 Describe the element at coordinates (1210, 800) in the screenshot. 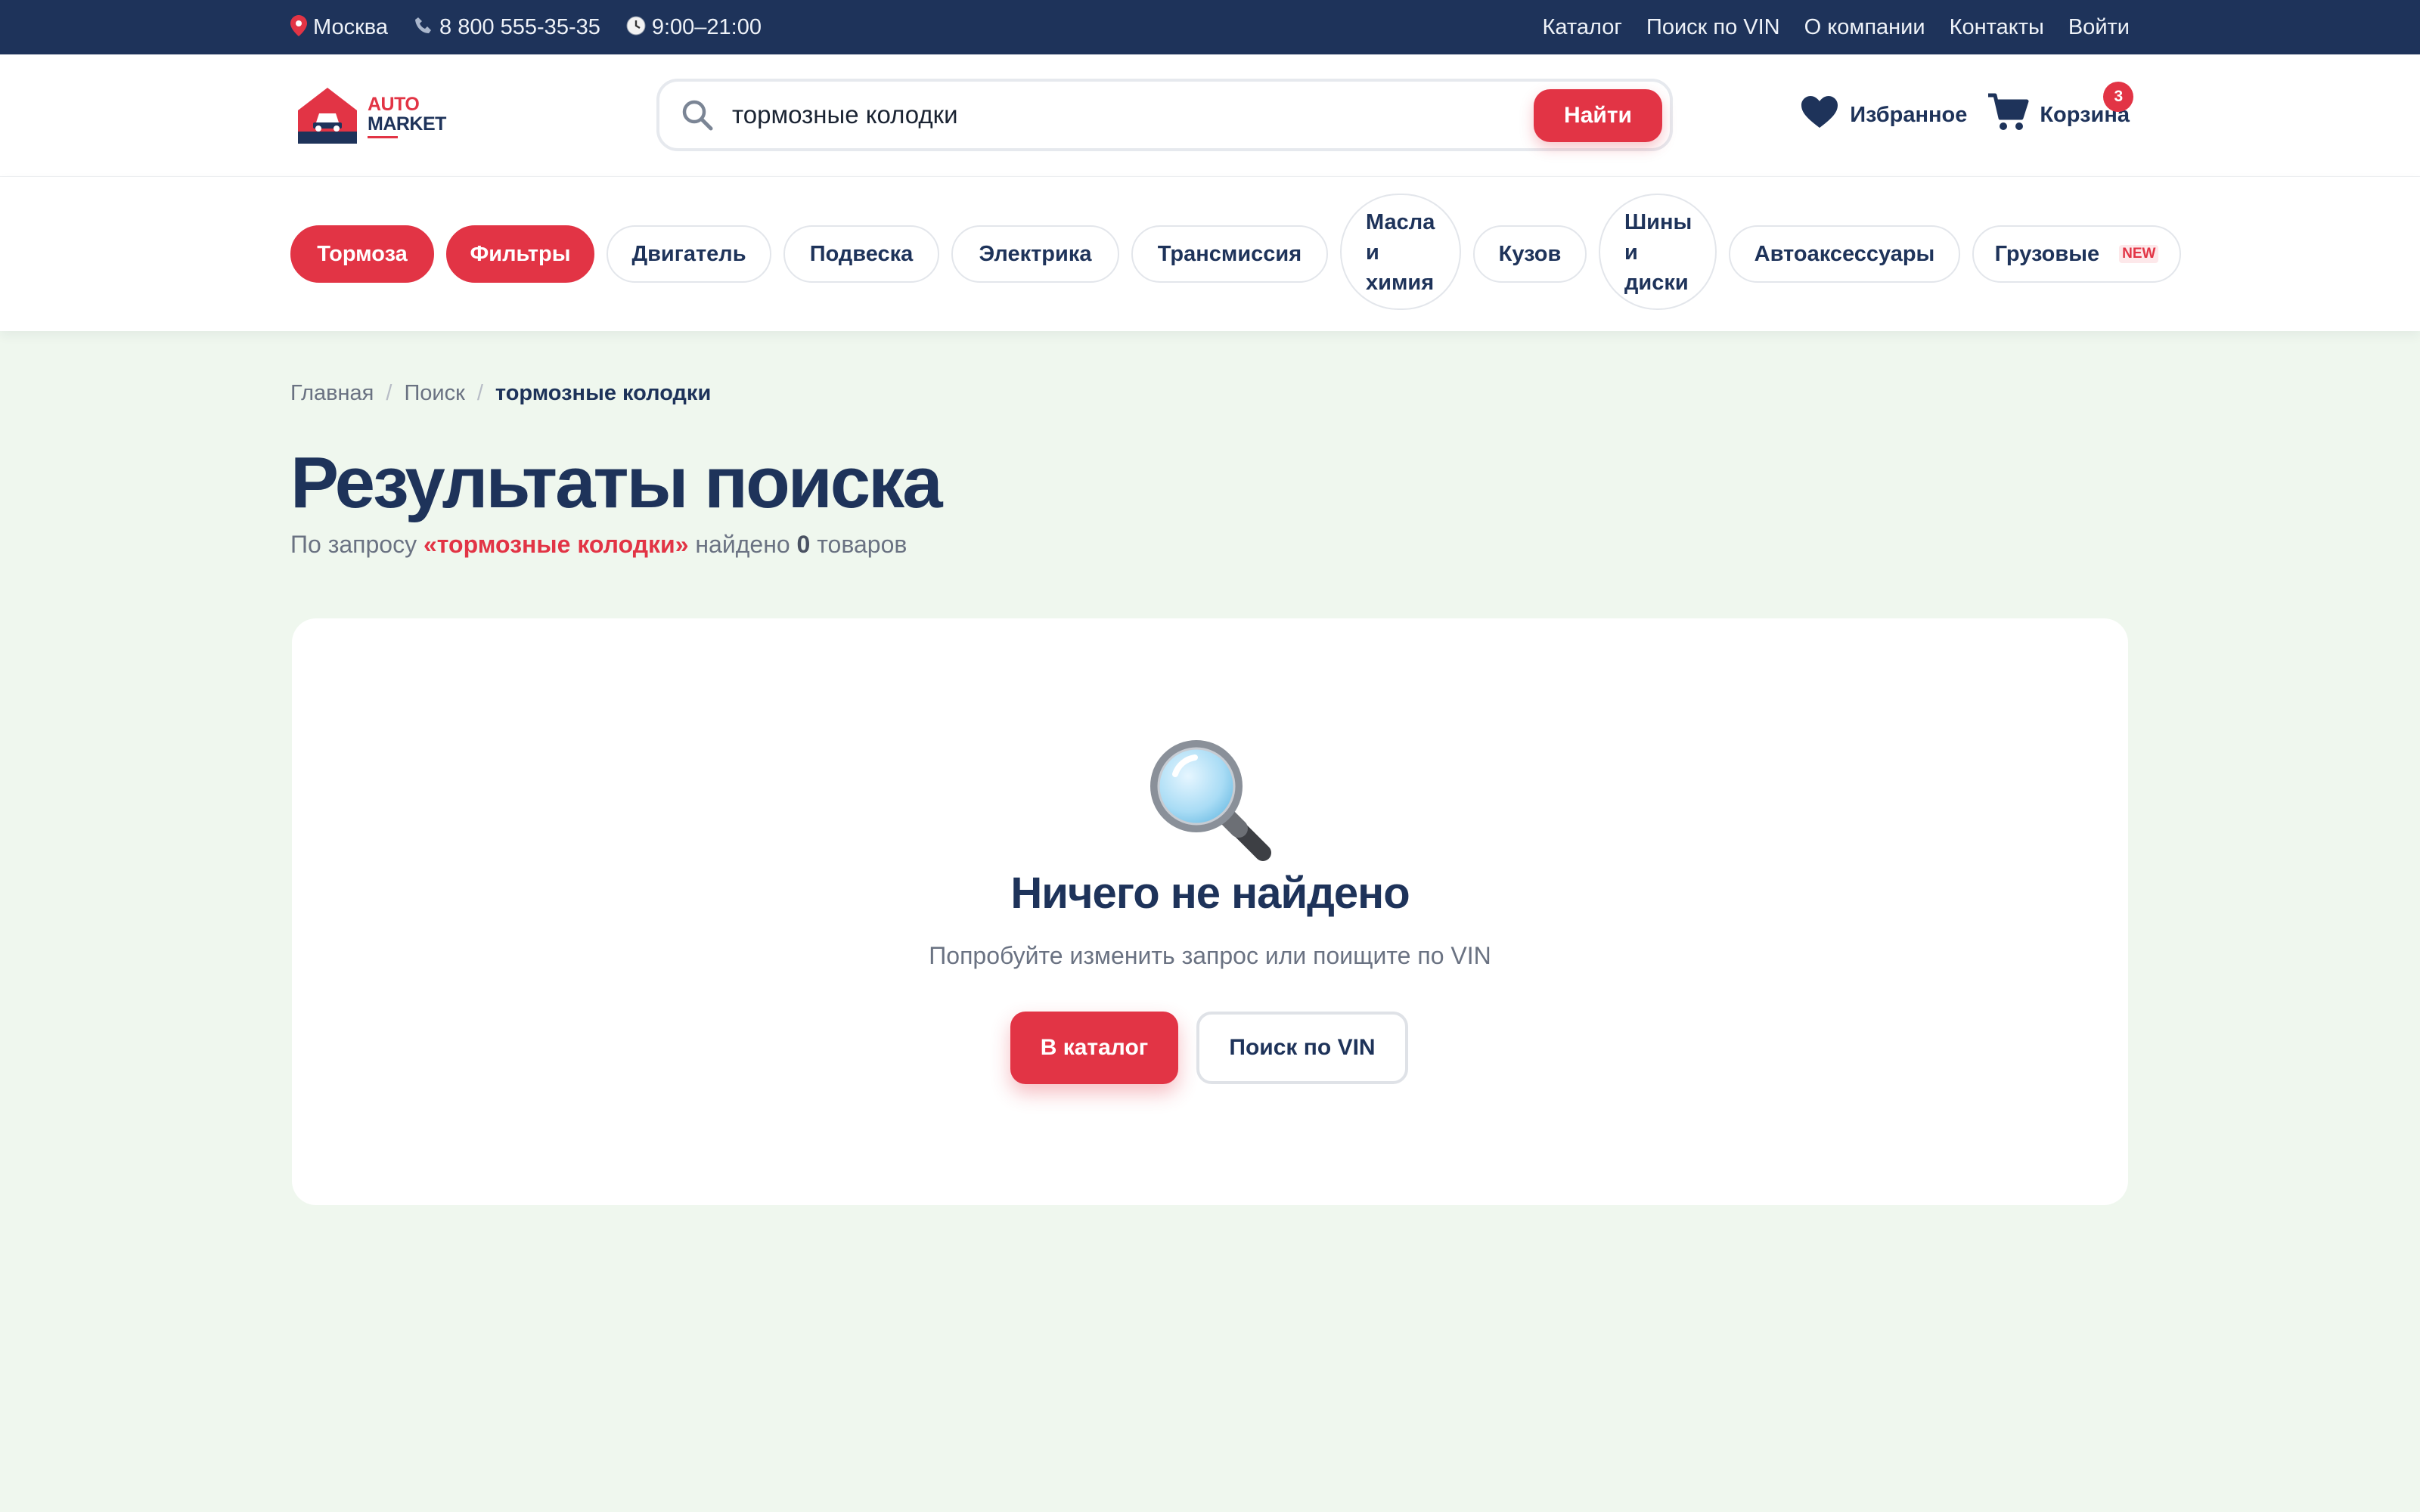

I see `magnifier-icon` at that location.